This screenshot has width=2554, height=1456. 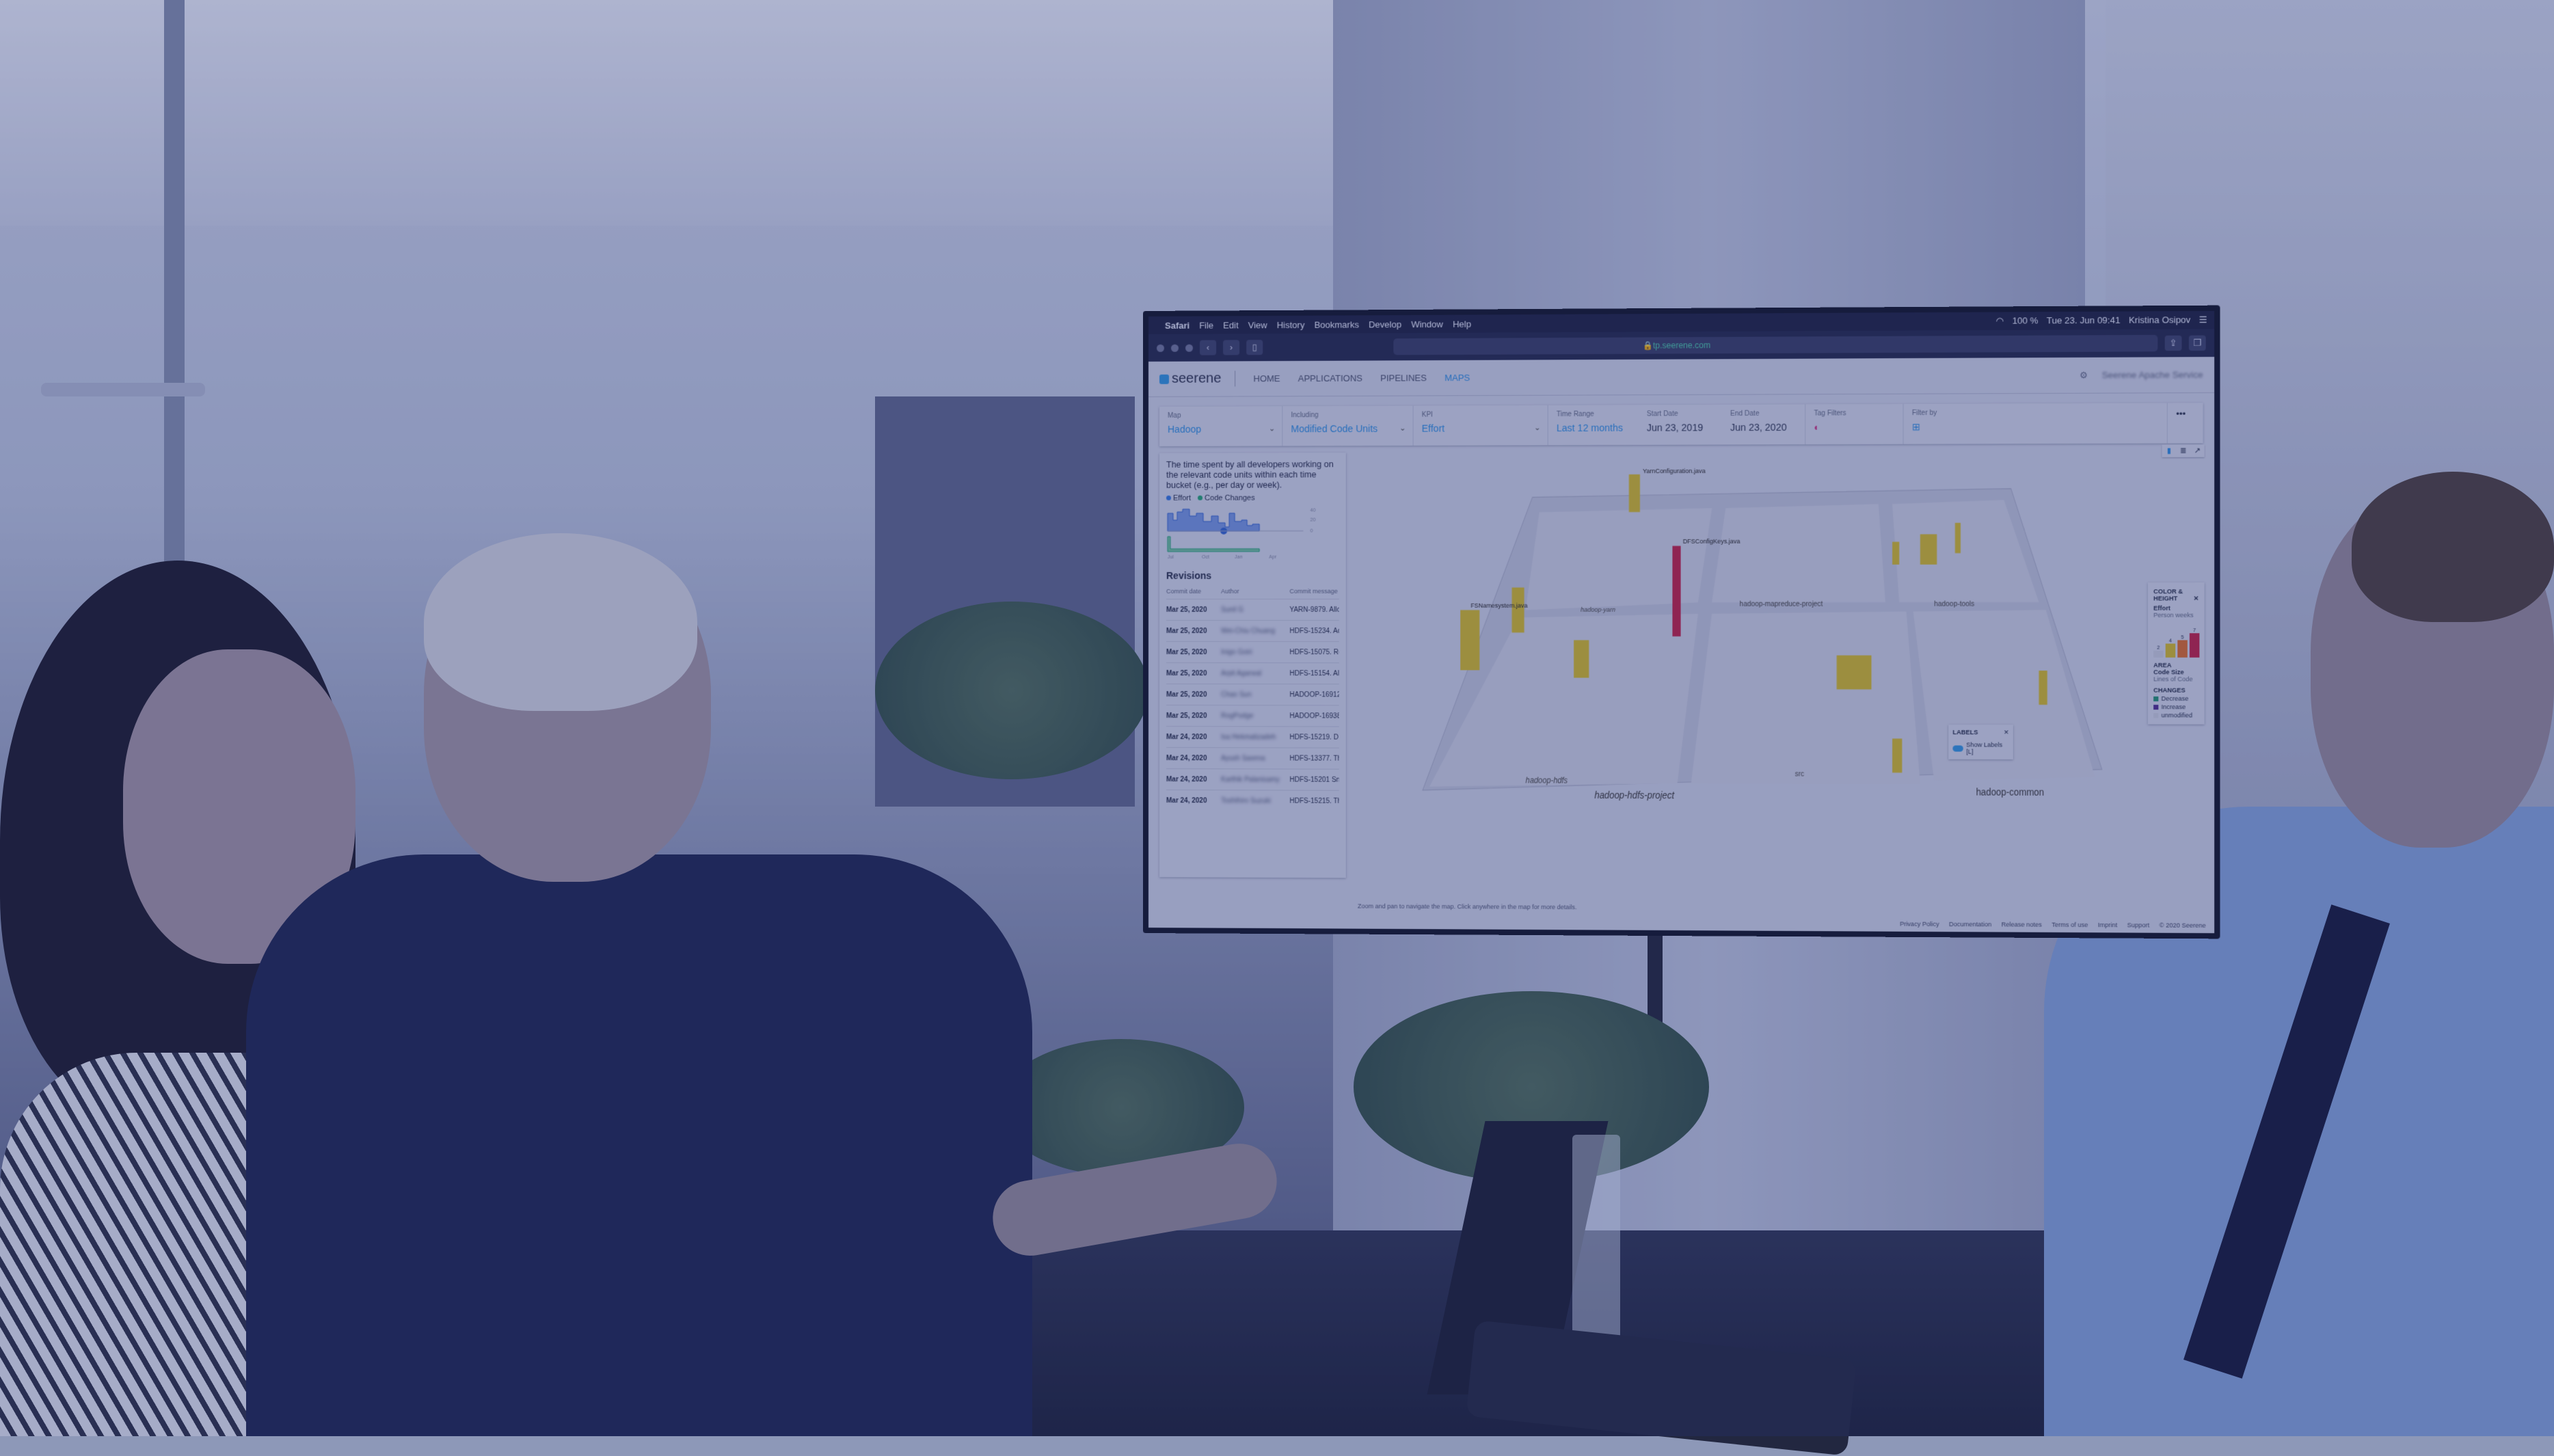 I want to click on nav-home: HOME, so click(x=1266, y=378).